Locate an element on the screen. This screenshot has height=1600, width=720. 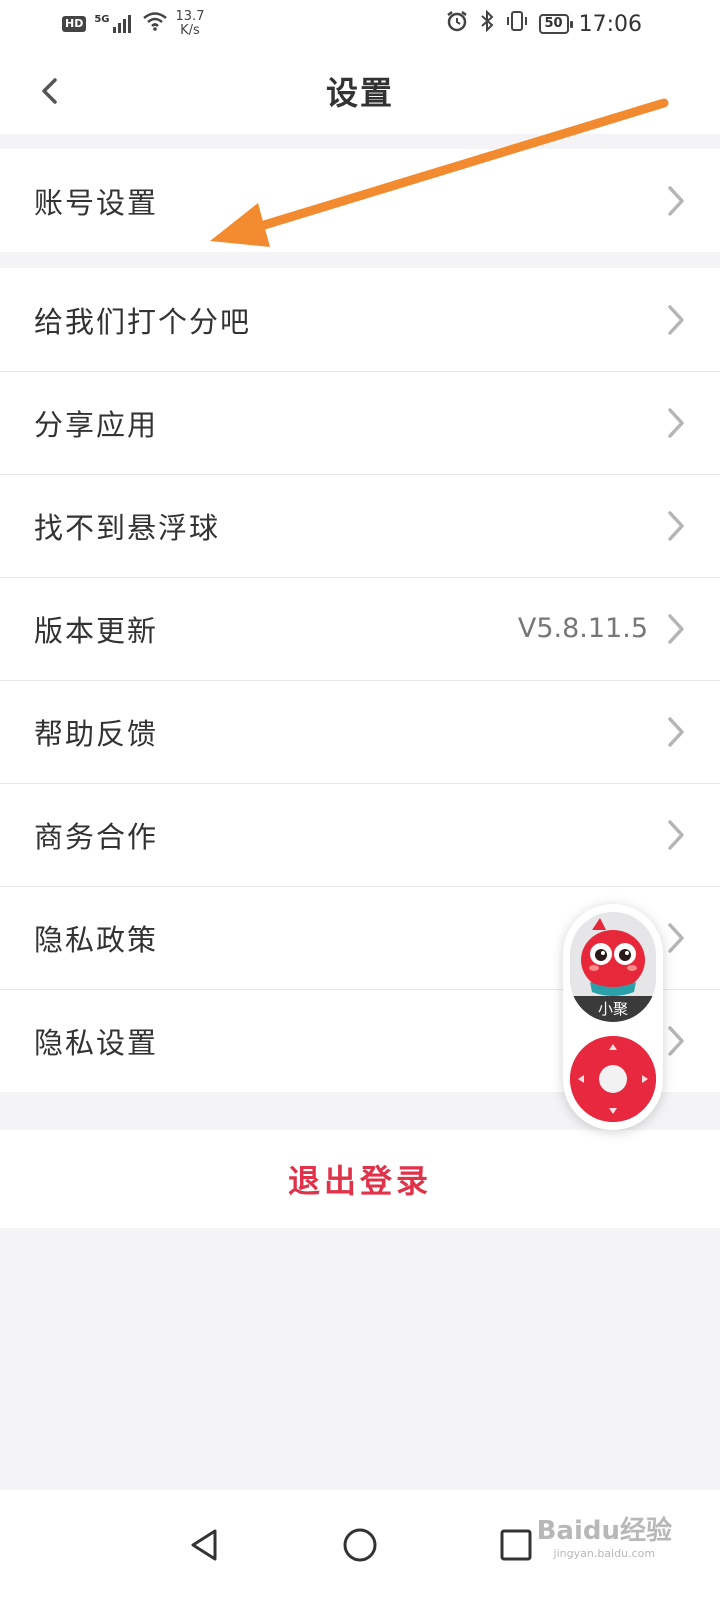
row-label: 隐私政策 is located at coordinates (96, 939).